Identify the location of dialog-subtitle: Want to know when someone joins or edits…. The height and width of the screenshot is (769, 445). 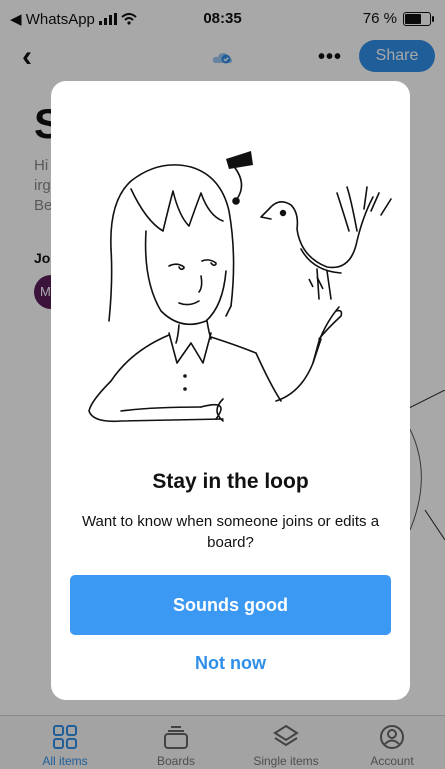
(230, 532).